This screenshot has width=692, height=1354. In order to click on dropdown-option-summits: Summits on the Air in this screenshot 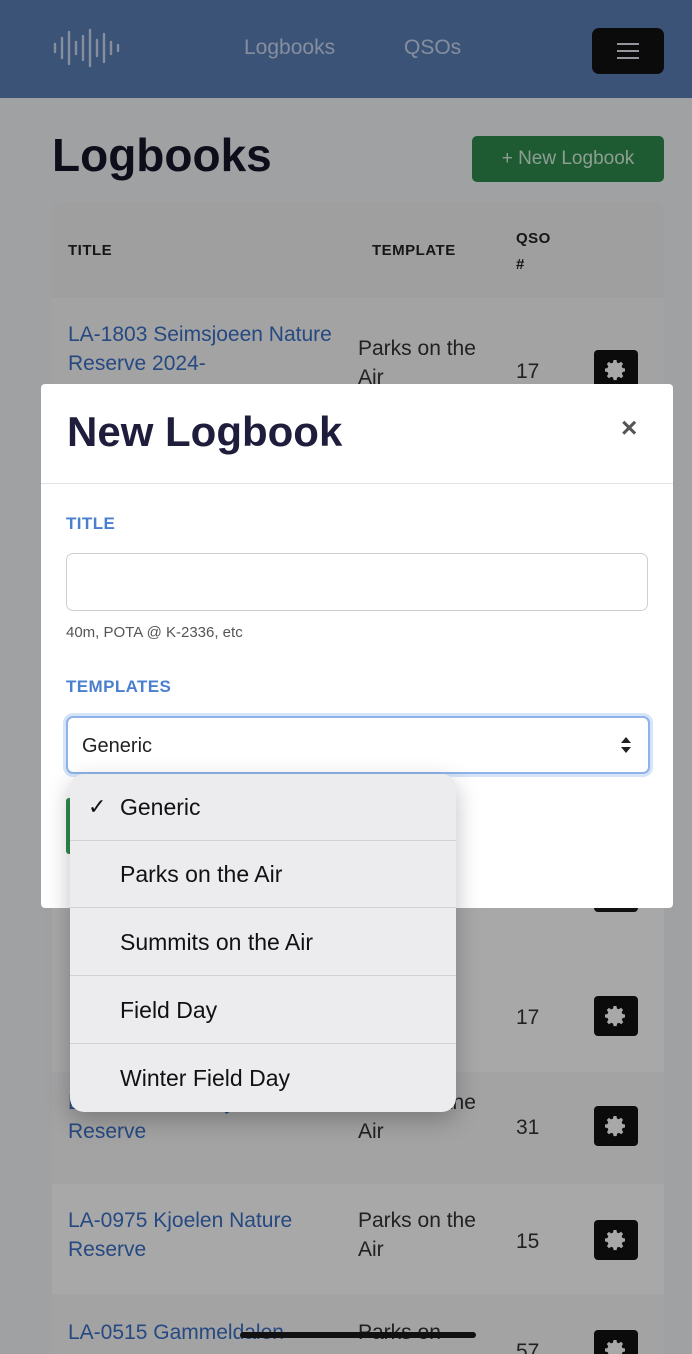, I will do `click(263, 942)`.